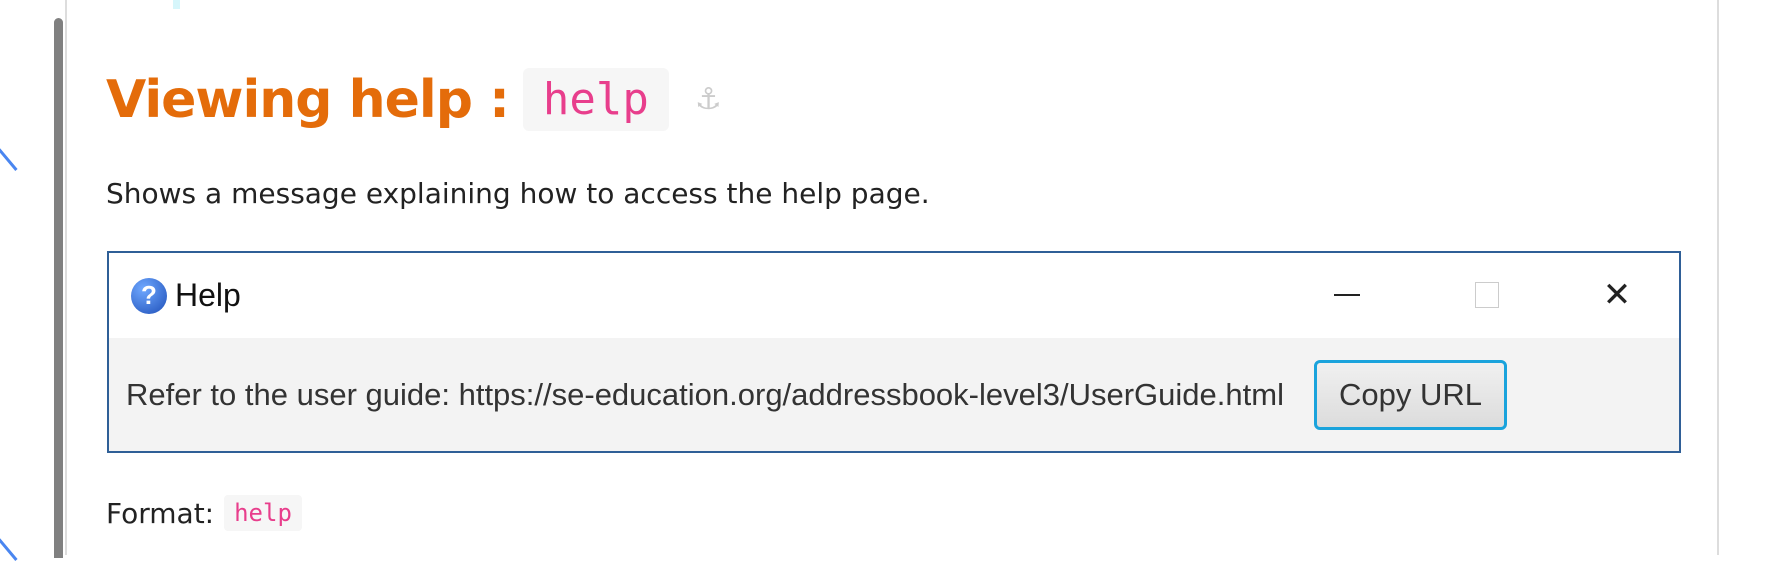 This screenshot has width=1775, height=561. I want to click on anchor-icon: ⚓, so click(708, 99).